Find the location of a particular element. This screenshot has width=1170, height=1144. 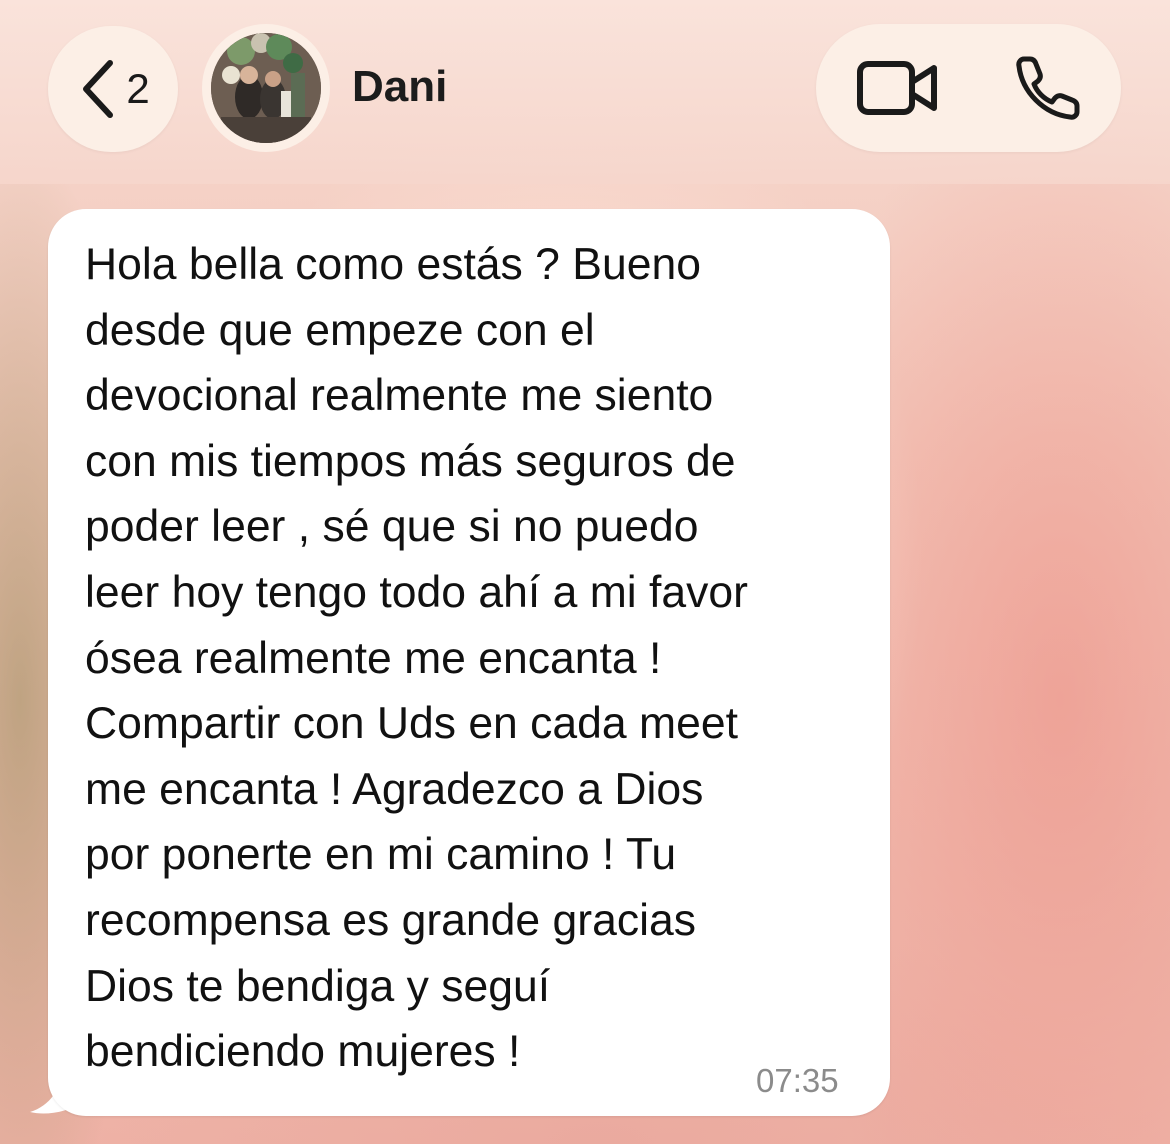

contact-name: Dani is located at coordinates (399, 87).